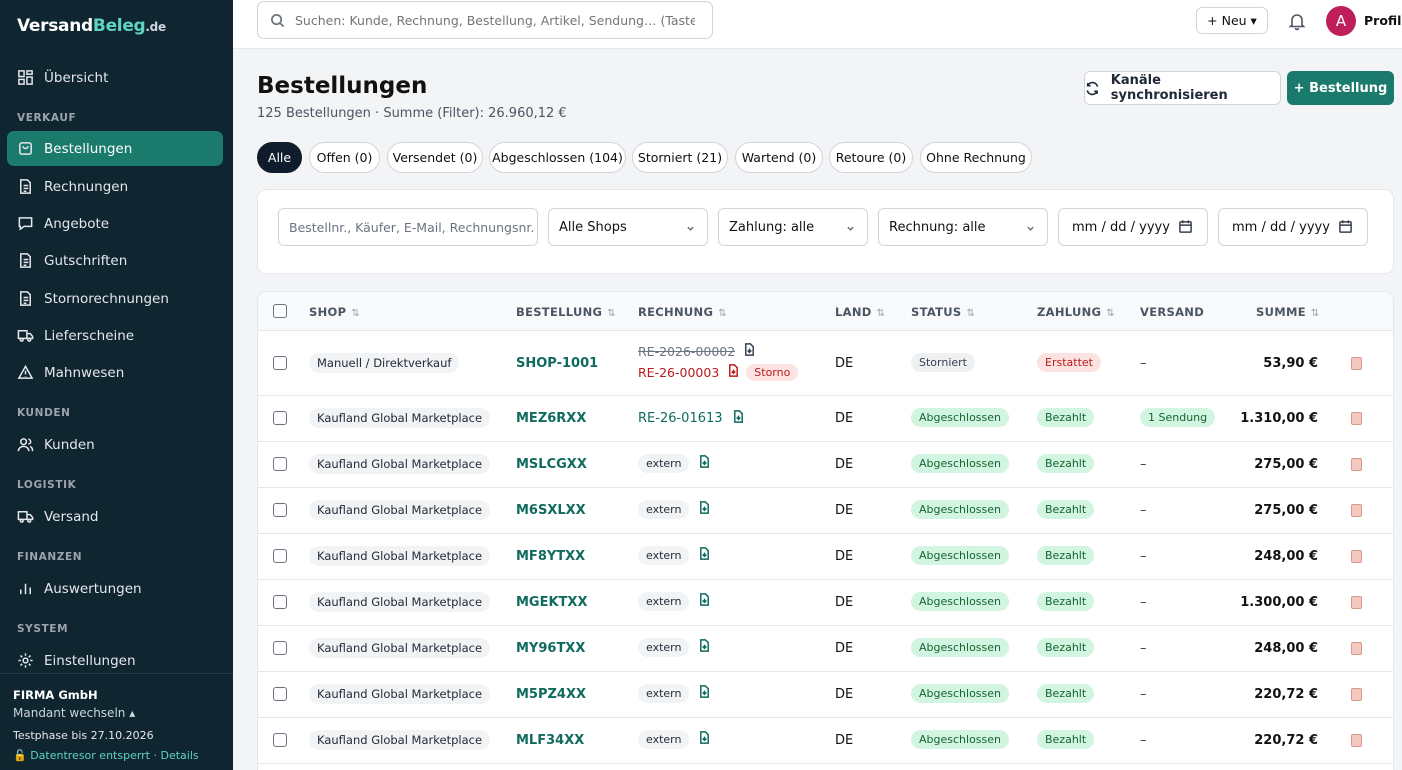 The height and width of the screenshot is (770, 1402). Describe the element at coordinates (551, 418) in the screenshot. I see `order-number-link: MEZ6RXX` at that location.